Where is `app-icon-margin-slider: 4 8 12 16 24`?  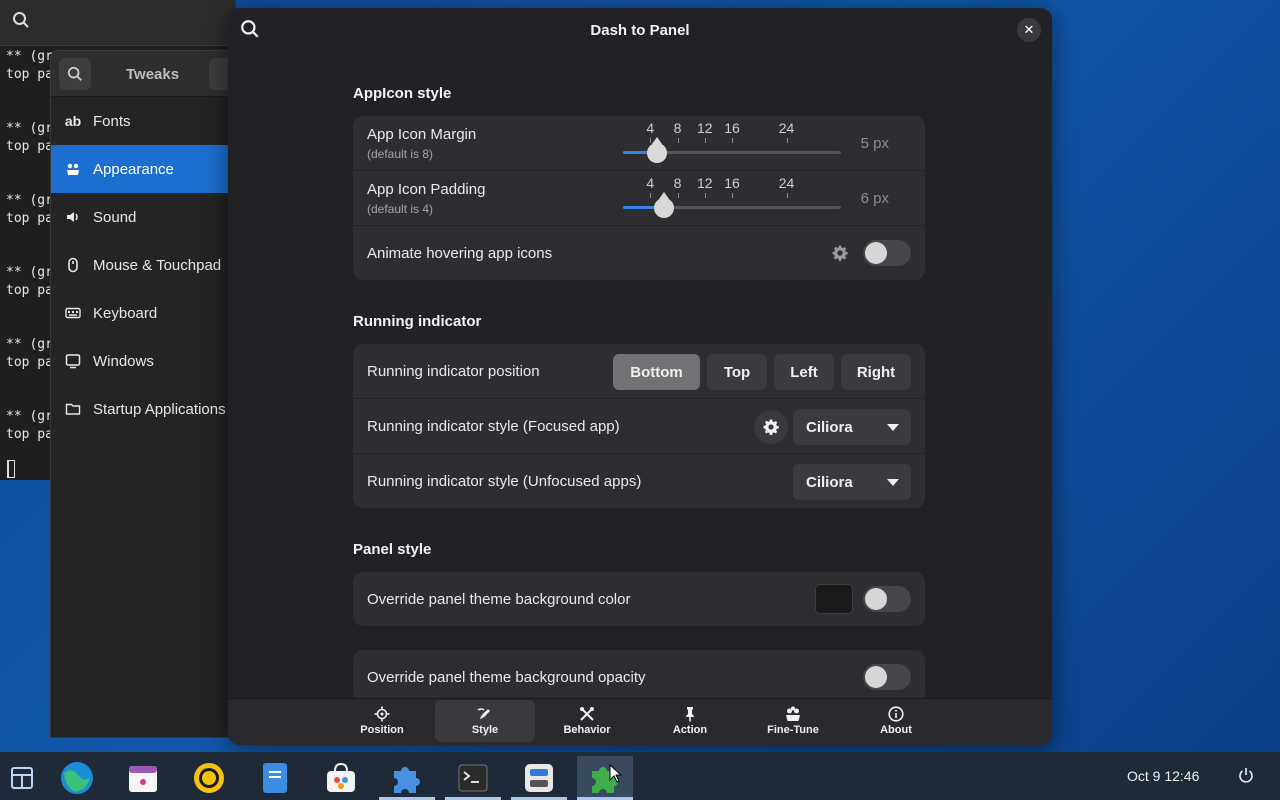
app-icon-margin-slider: 4 8 12 16 24 is located at coordinates (732, 143).